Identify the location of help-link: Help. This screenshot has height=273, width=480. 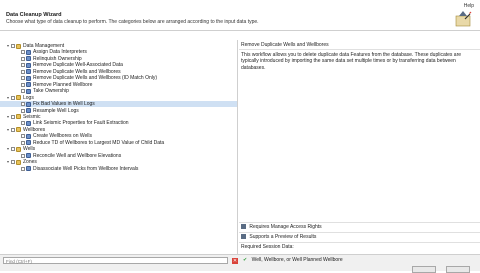
(469, 6).